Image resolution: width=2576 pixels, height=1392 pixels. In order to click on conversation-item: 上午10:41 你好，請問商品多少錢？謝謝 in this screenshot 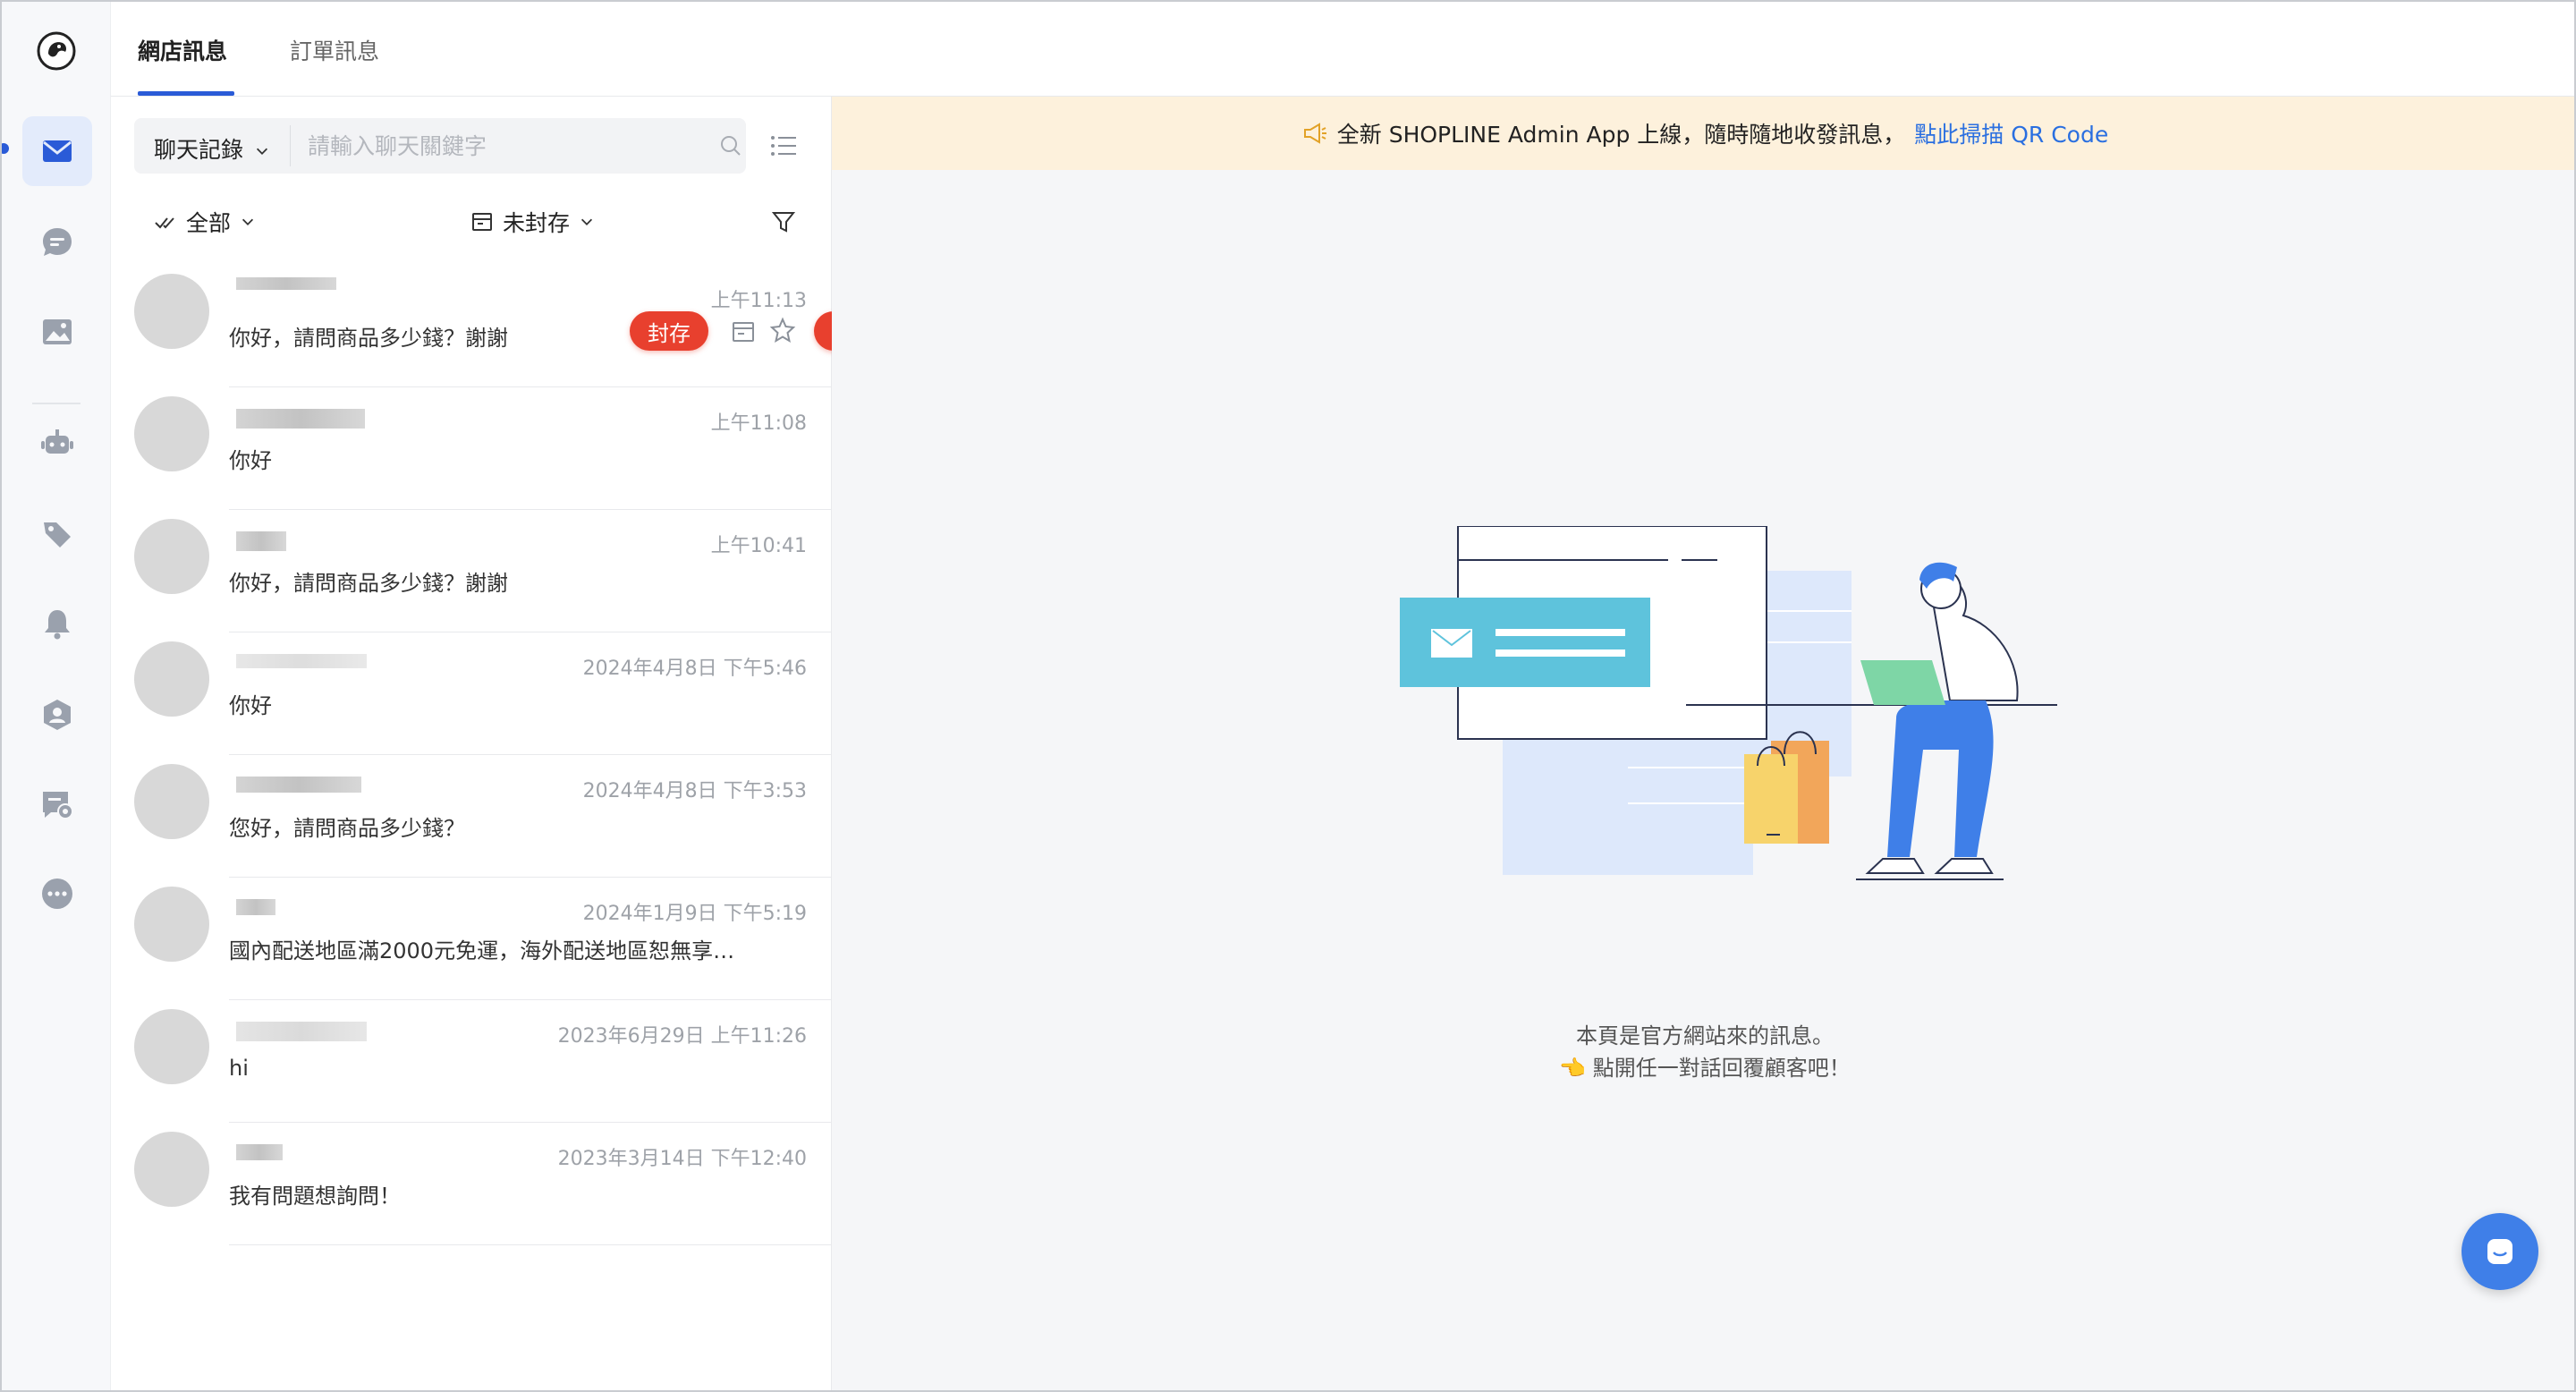, I will do `click(471, 571)`.